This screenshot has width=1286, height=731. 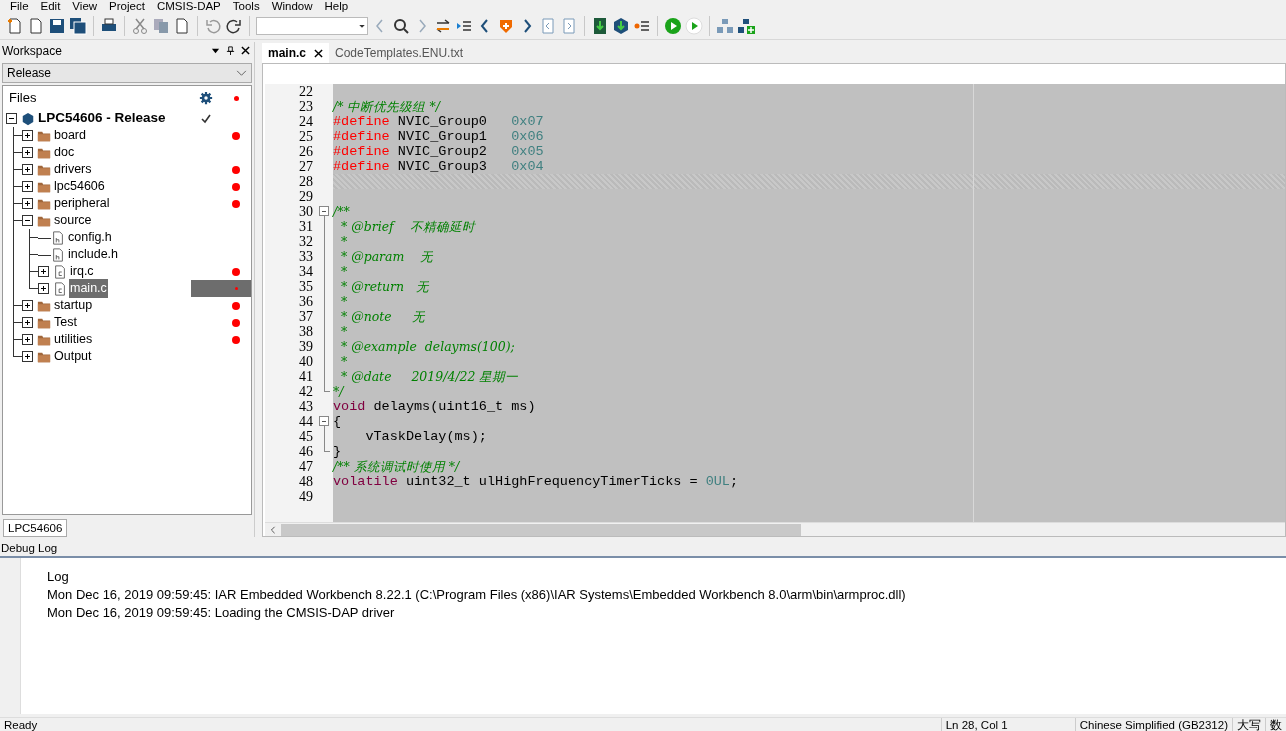 What do you see at coordinates (337, 451) in the screenshot?
I see `code-line: }` at bounding box center [337, 451].